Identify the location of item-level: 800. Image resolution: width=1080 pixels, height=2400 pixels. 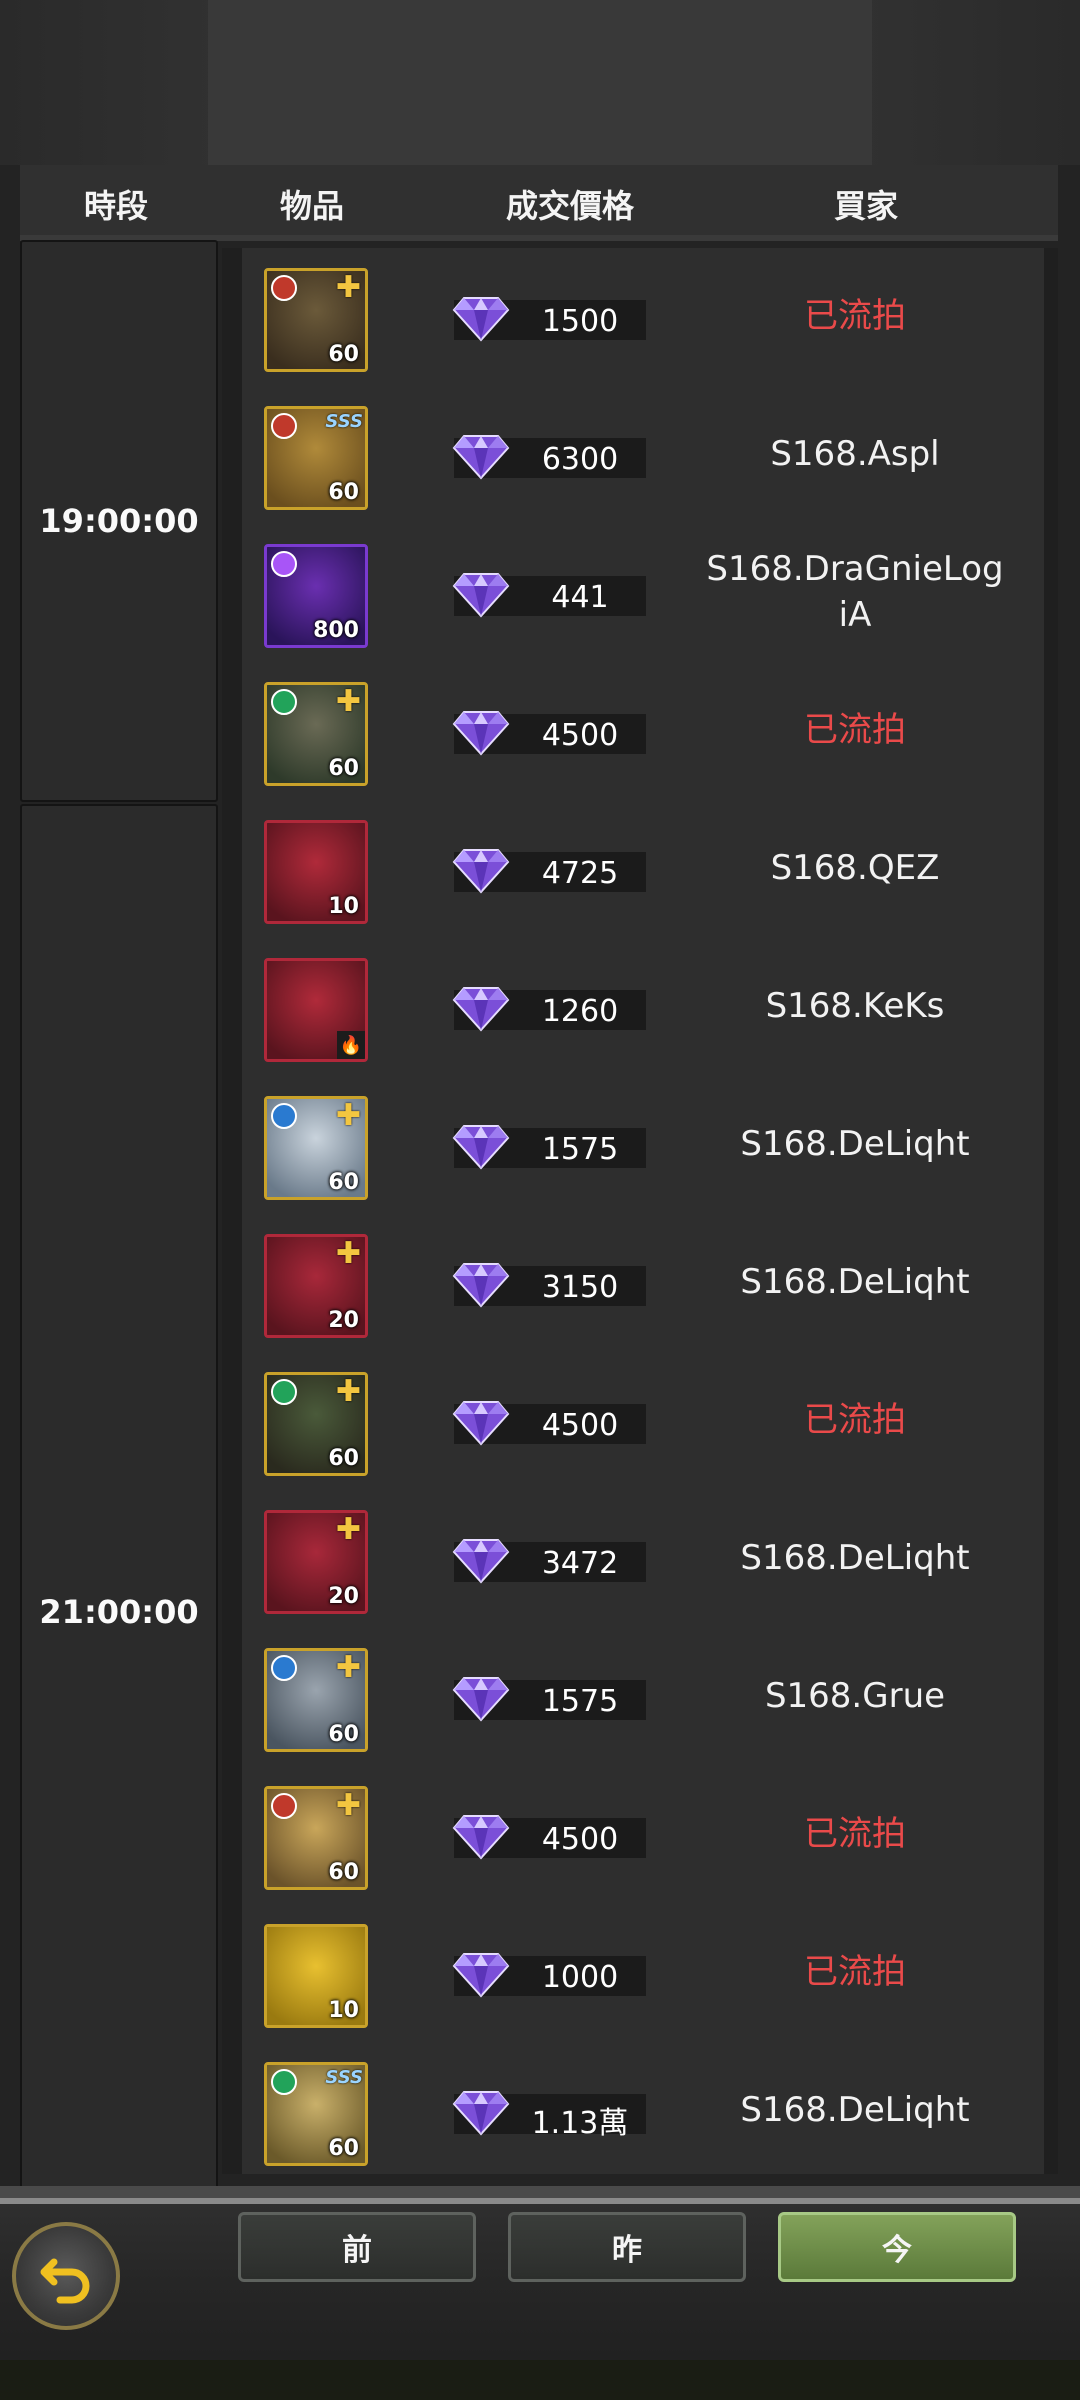
(336, 630).